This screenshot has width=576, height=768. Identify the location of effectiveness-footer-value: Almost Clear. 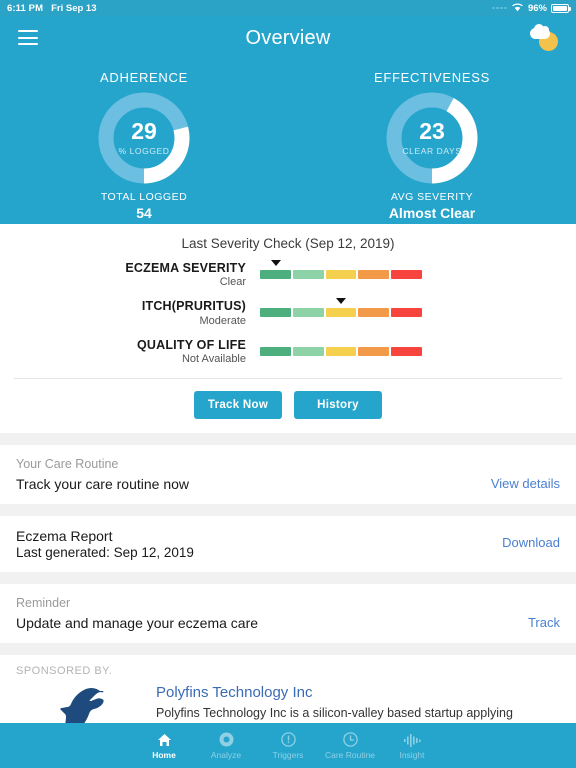
(432, 213).